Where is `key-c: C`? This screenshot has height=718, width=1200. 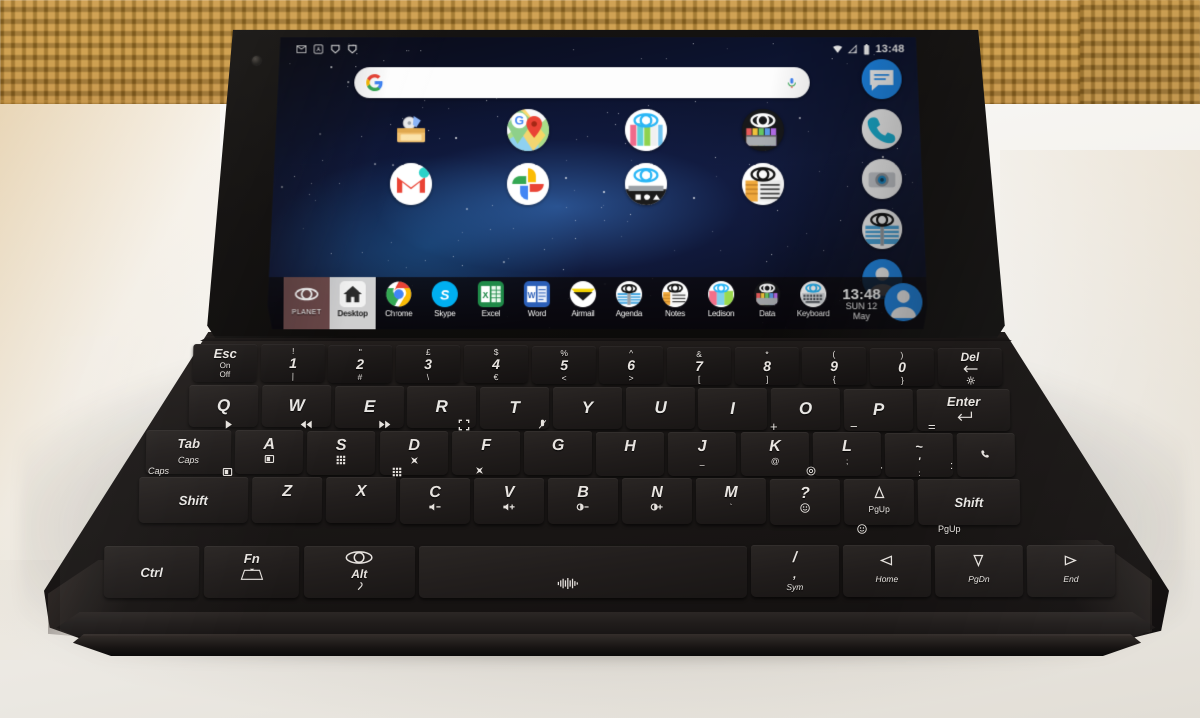
key-c: C is located at coordinates (435, 500).